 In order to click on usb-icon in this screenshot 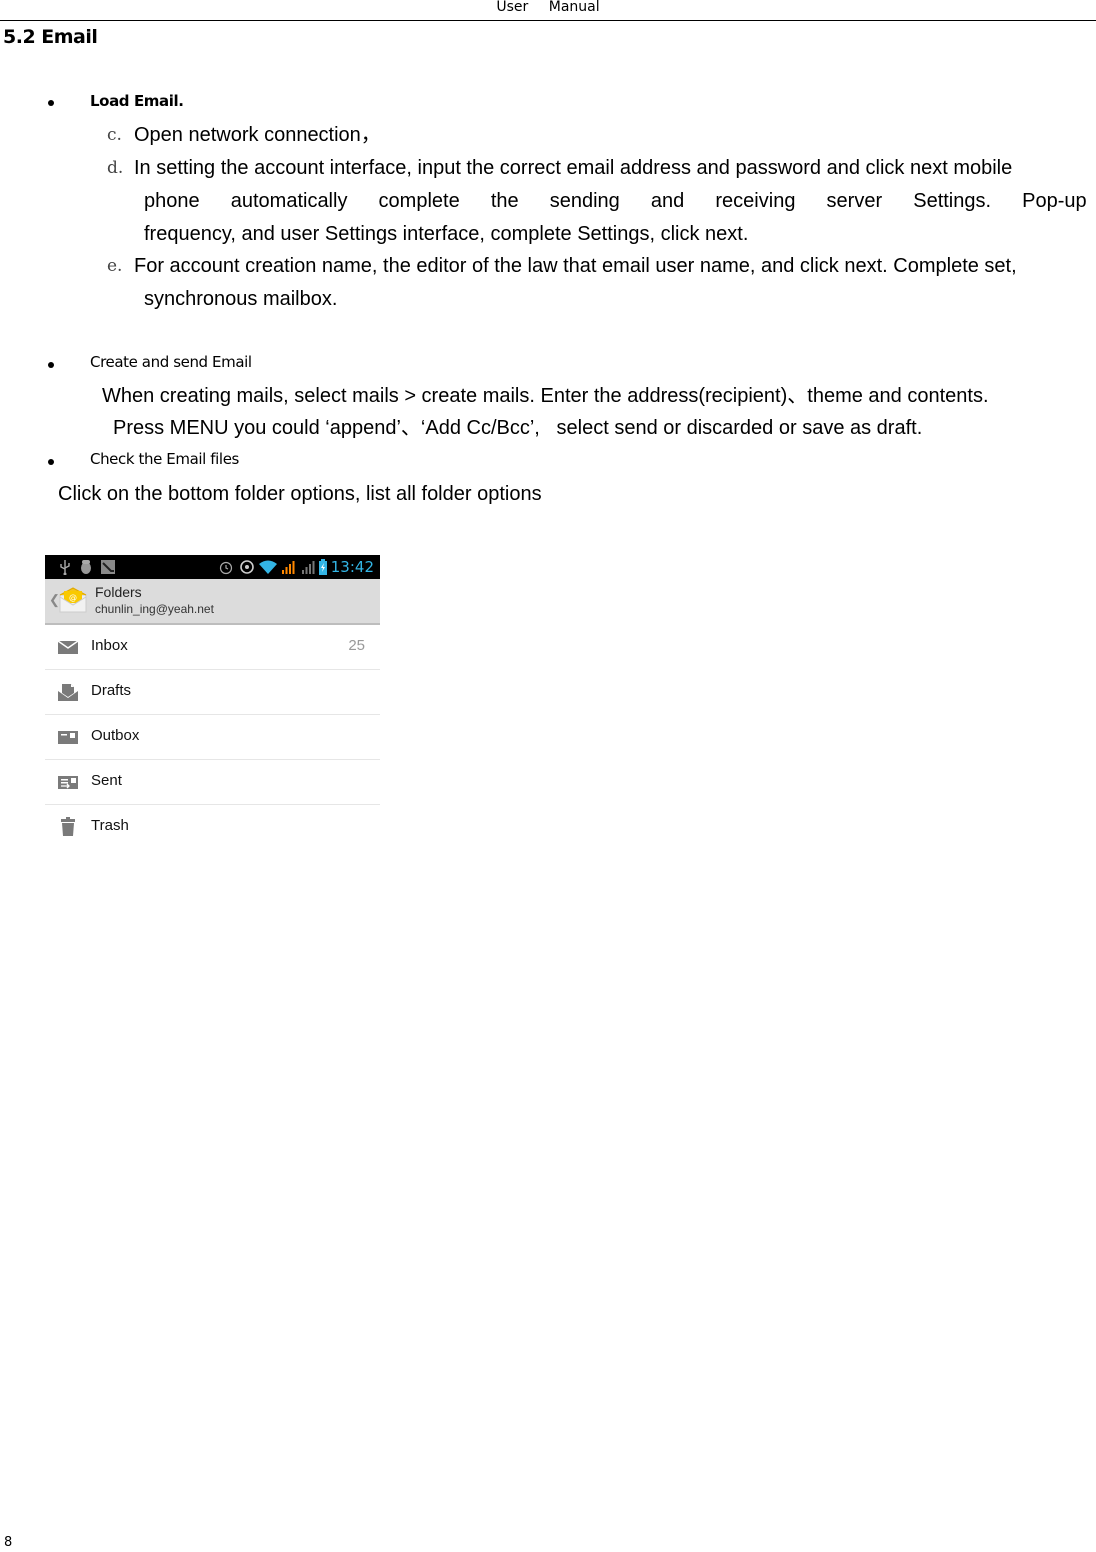, I will do `click(65, 567)`.